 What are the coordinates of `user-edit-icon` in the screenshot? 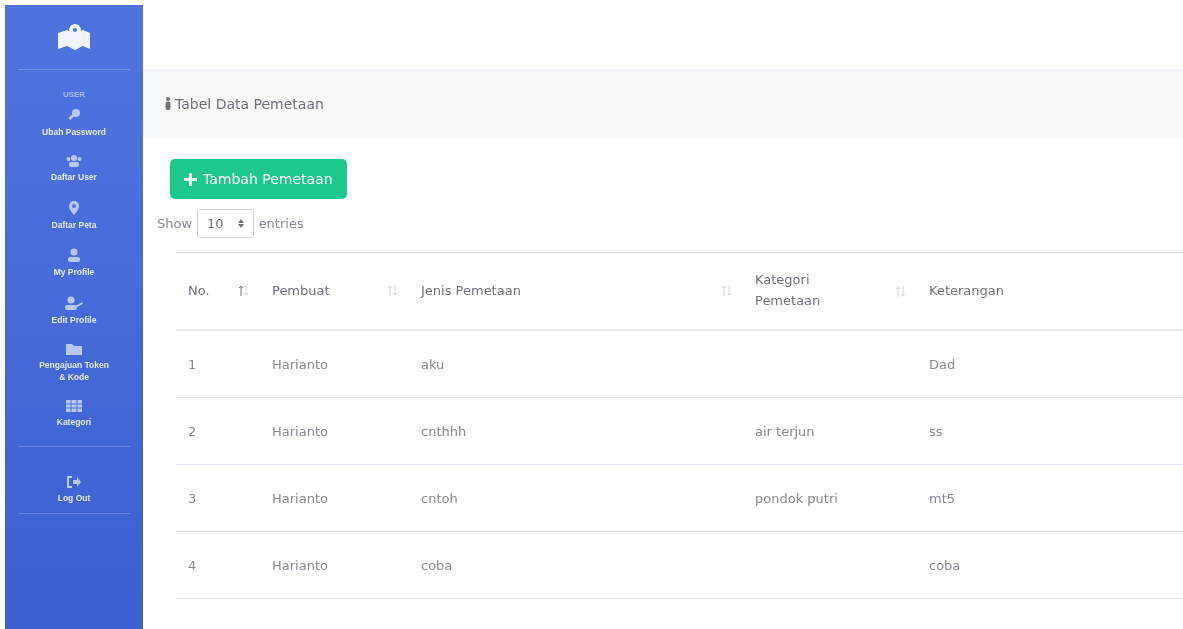 It's located at (74, 302).